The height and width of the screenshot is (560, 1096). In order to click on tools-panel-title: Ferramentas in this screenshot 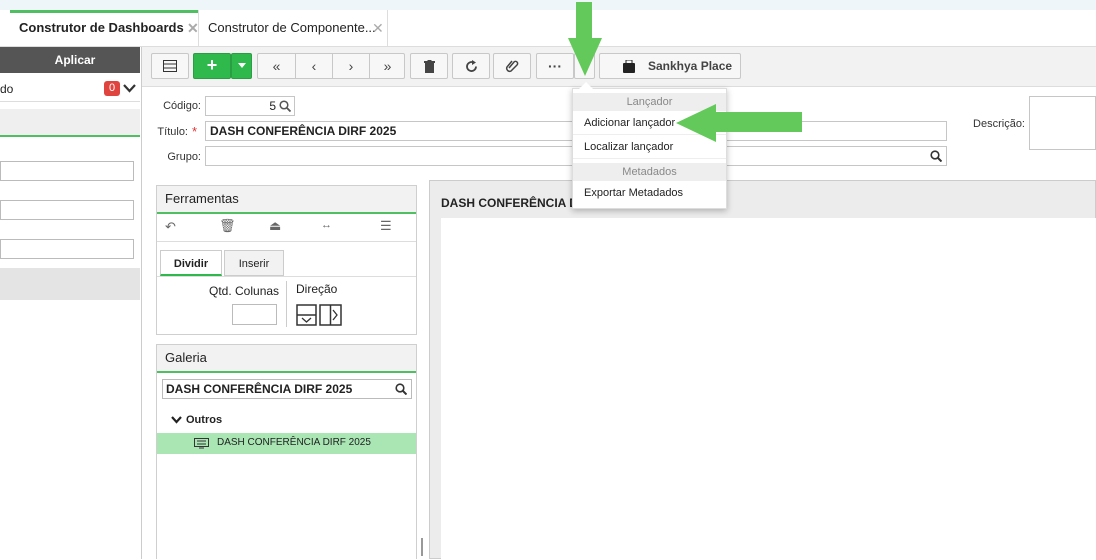, I will do `click(286, 200)`.